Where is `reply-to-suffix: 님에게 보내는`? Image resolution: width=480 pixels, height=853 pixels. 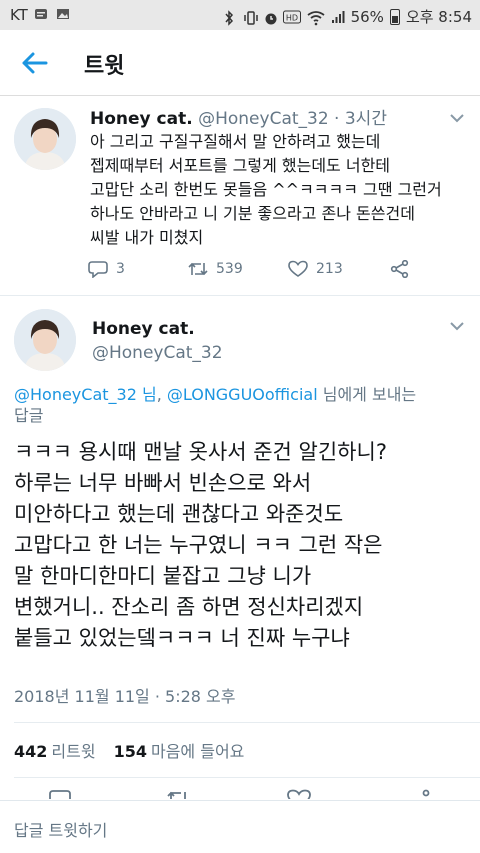
reply-to-suffix: 님에게 보내는 is located at coordinates (367, 394).